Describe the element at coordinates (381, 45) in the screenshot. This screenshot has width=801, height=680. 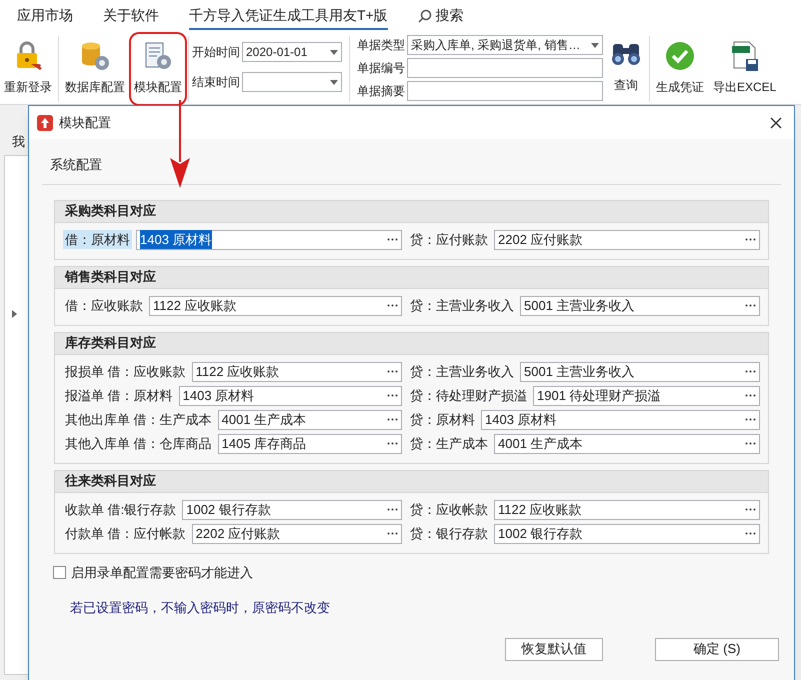
I see `field-label: 单据类型` at that location.